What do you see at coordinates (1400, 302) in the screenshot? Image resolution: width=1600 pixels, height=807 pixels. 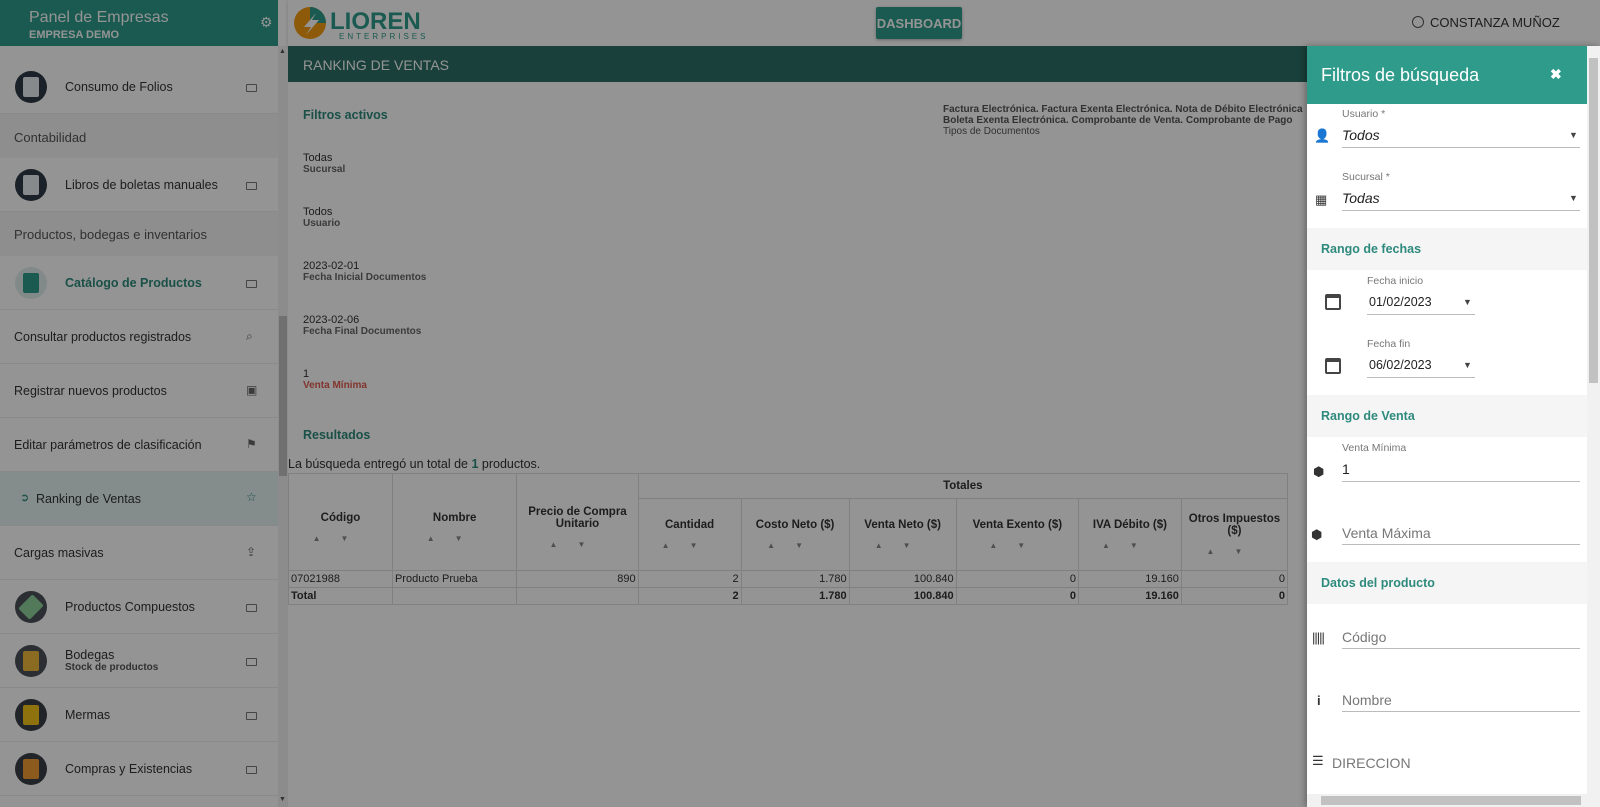 I see `fecha-inicio-input: 01/02/2023` at bounding box center [1400, 302].